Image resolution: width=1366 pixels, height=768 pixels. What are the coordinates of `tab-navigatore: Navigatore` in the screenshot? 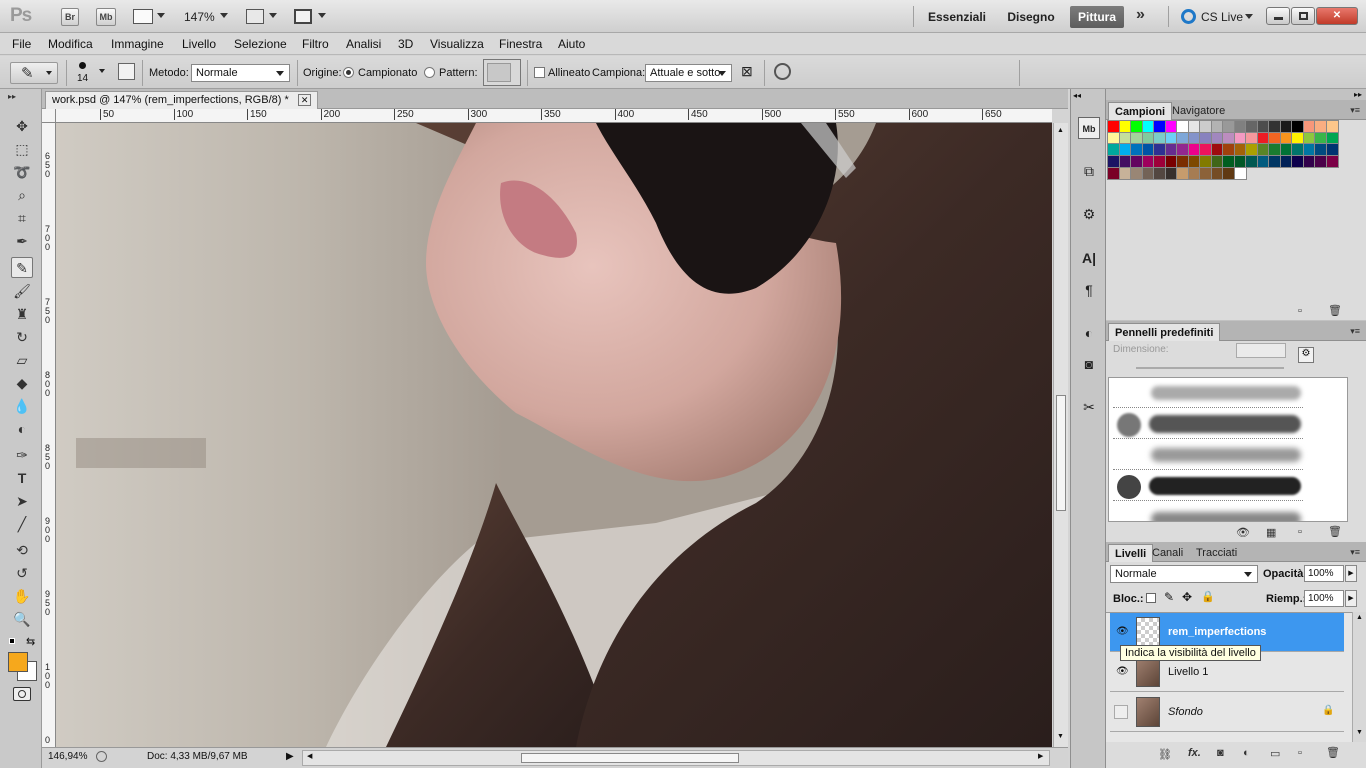 It's located at (1198, 111).